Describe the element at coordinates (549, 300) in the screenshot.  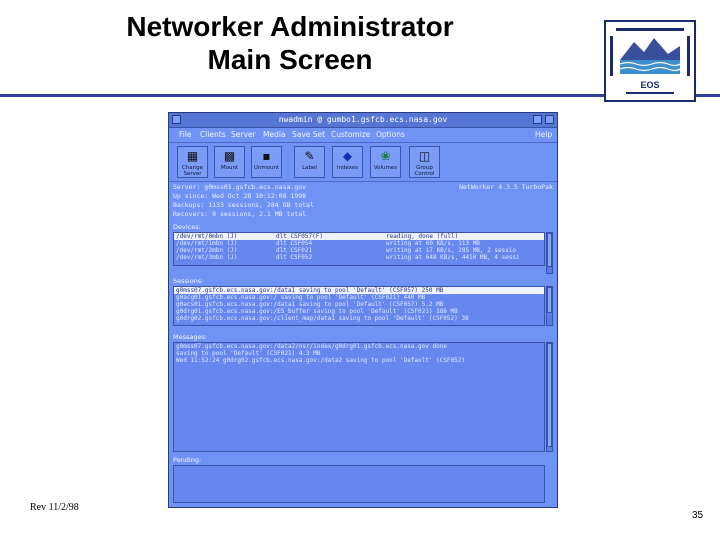
I see `sessions-scroll-thumb` at that location.